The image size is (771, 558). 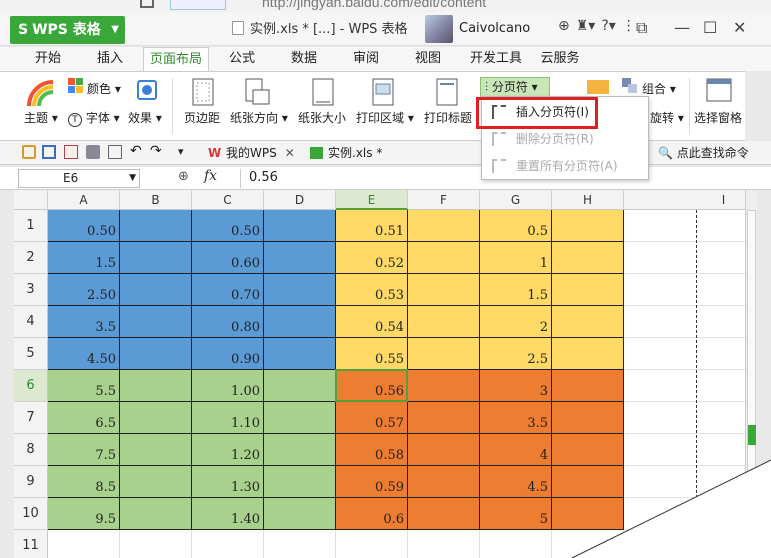 What do you see at coordinates (684, 386) in the screenshot?
I see `cell-i6` at bounding box center [684, 386].